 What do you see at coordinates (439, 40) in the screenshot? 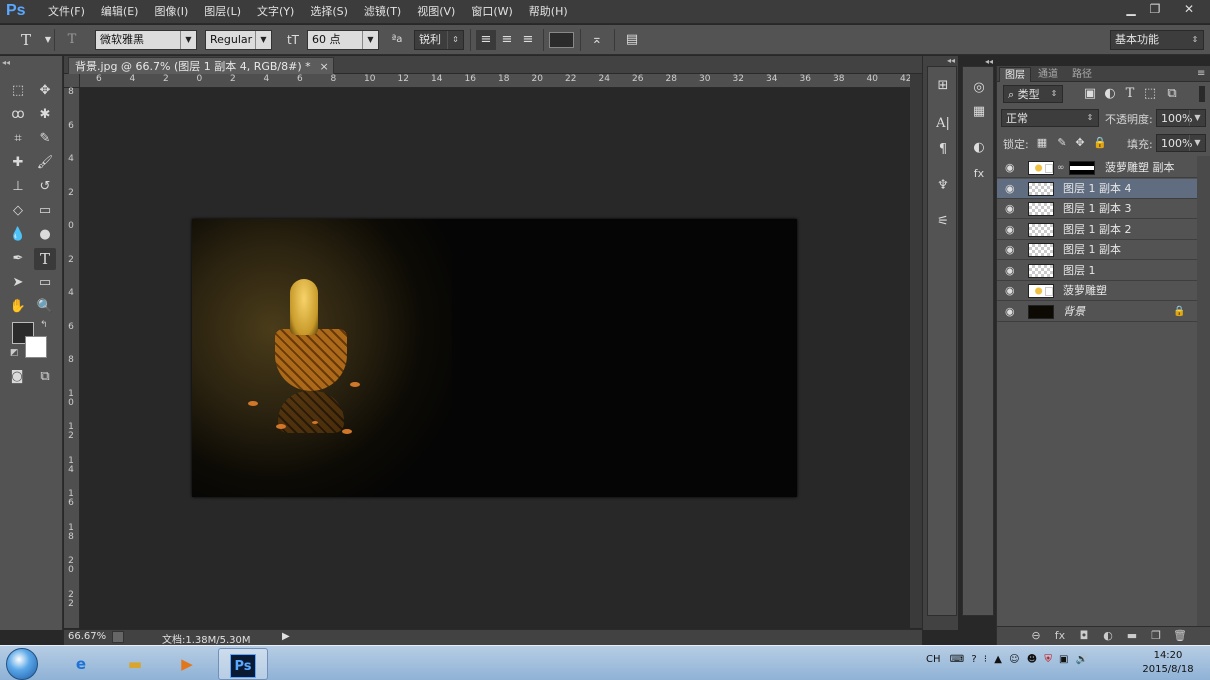
I see `anti-alias-select: 锐利 ⇕` at bounding box center [439, 40].